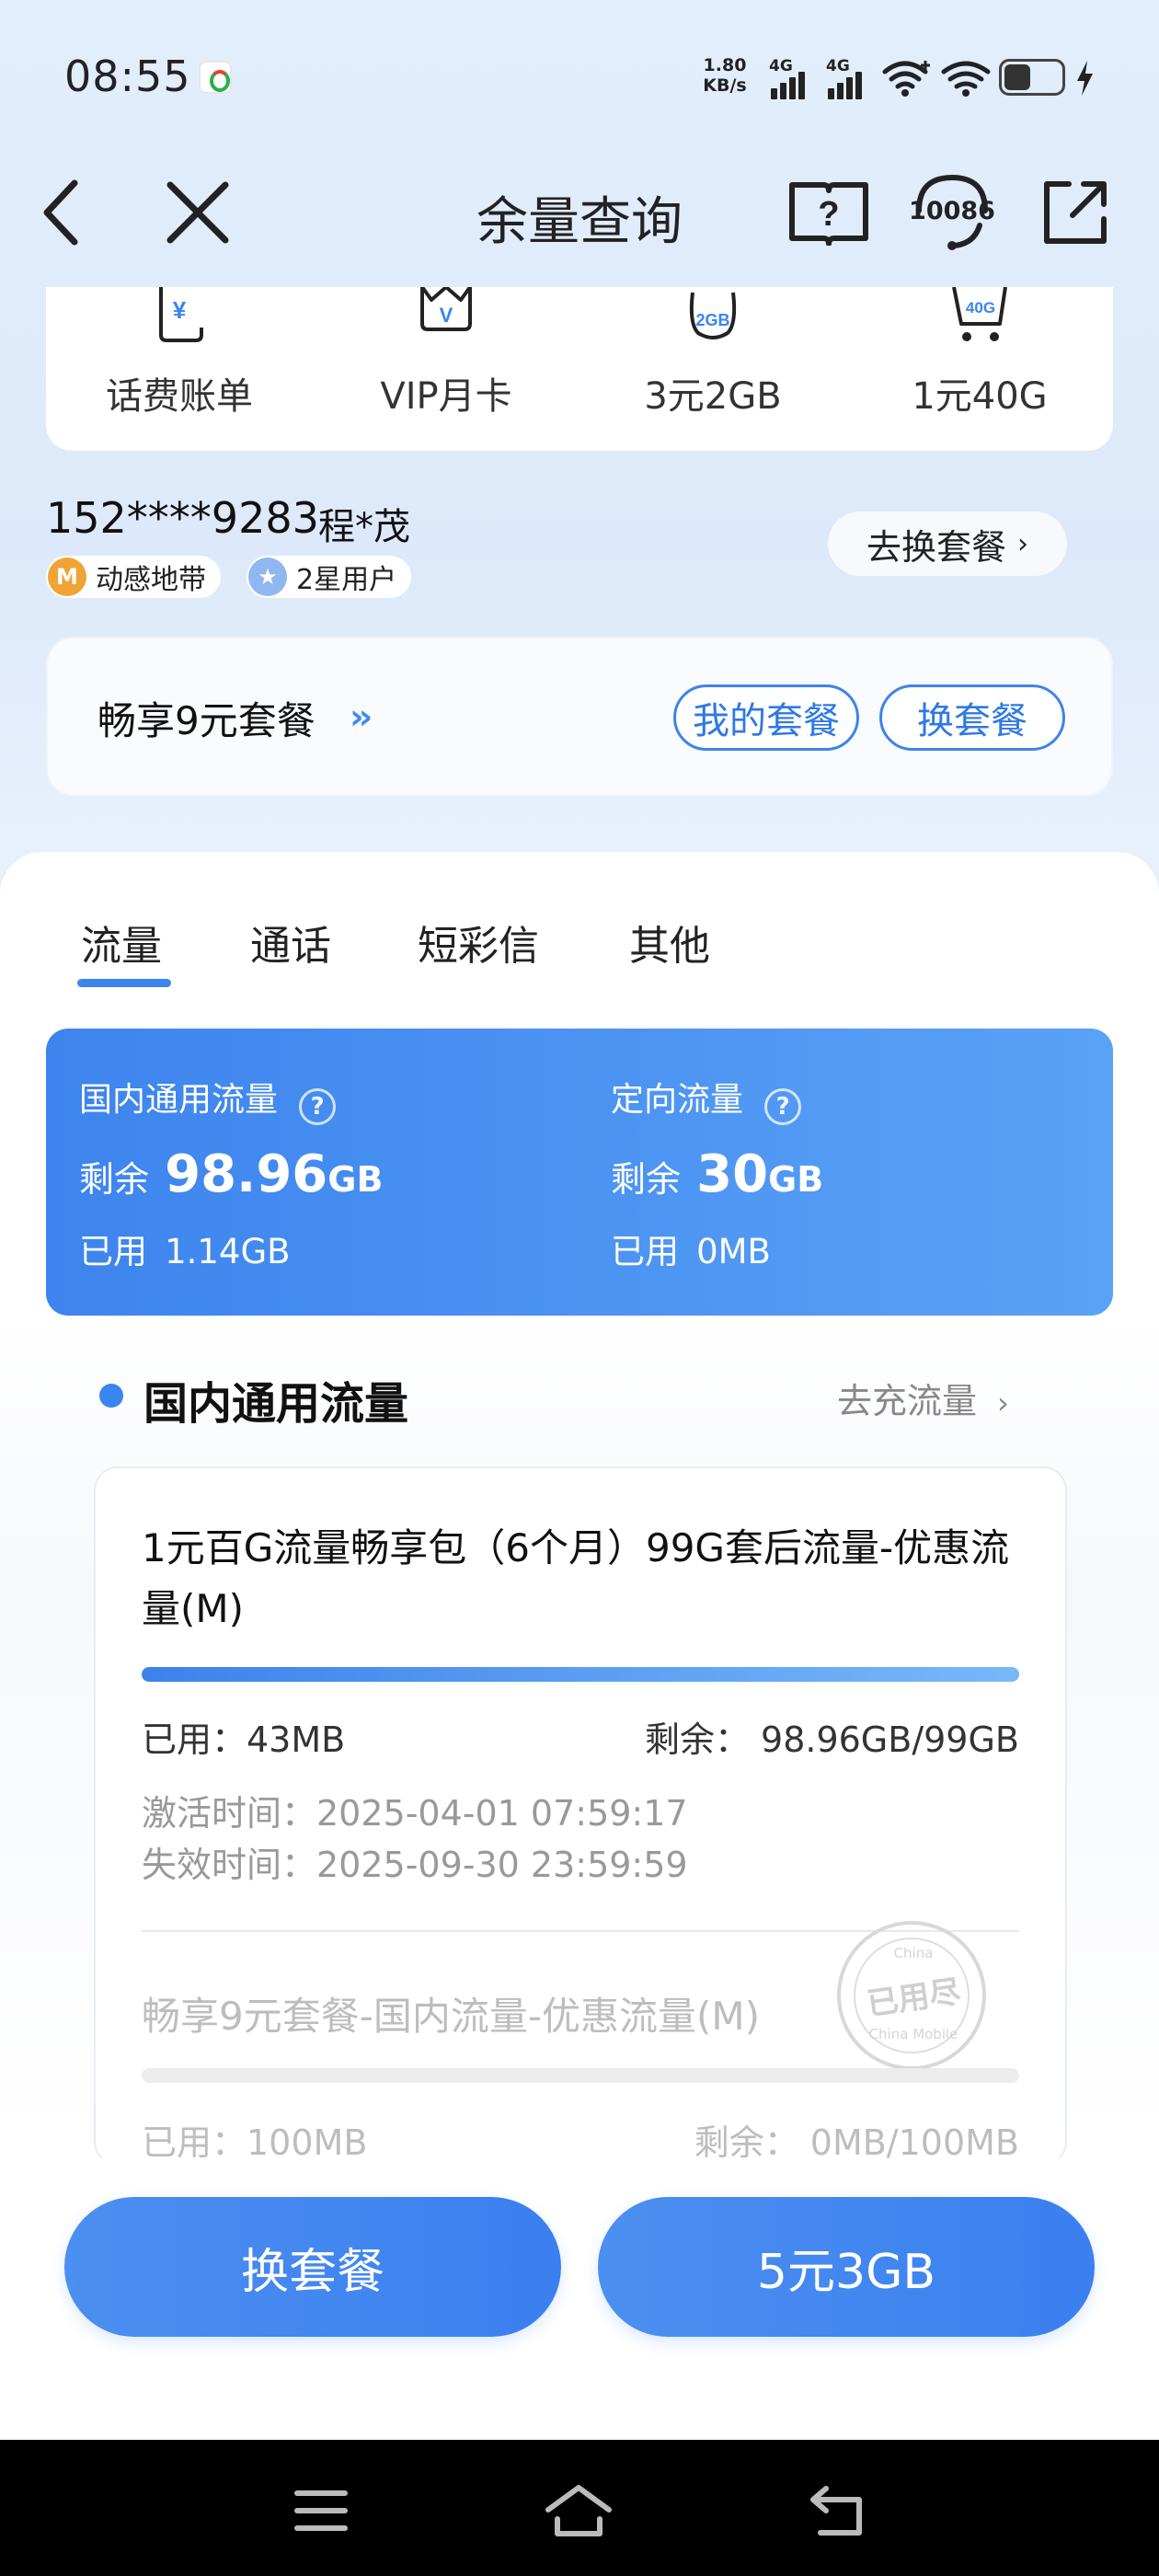 The width and height of the screenshot is (1159, 2576). I want to click on shortcut-label: 3元2GB, so click(713, 396).